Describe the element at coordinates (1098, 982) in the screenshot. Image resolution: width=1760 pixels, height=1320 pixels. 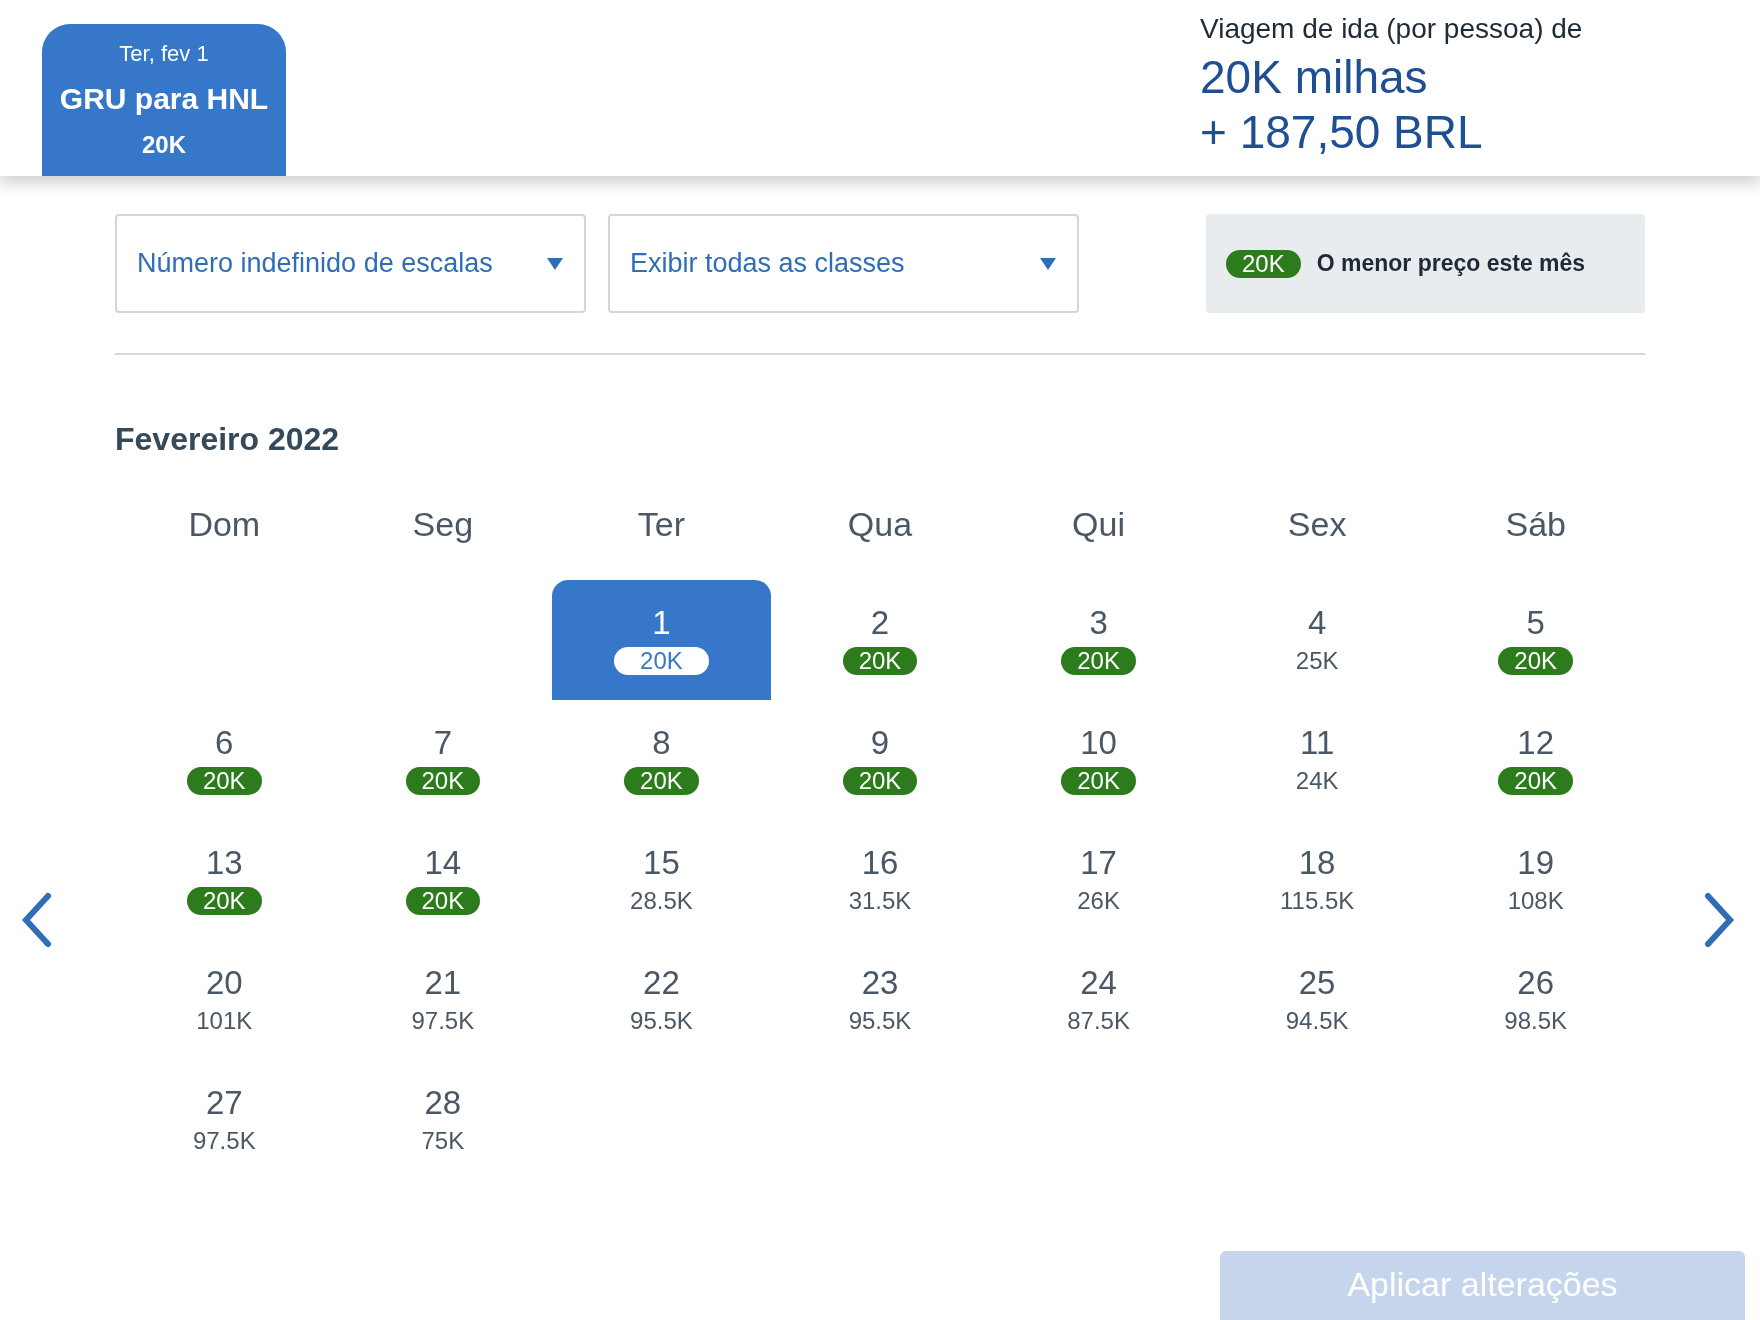
I see `day-number: 24` at that location.